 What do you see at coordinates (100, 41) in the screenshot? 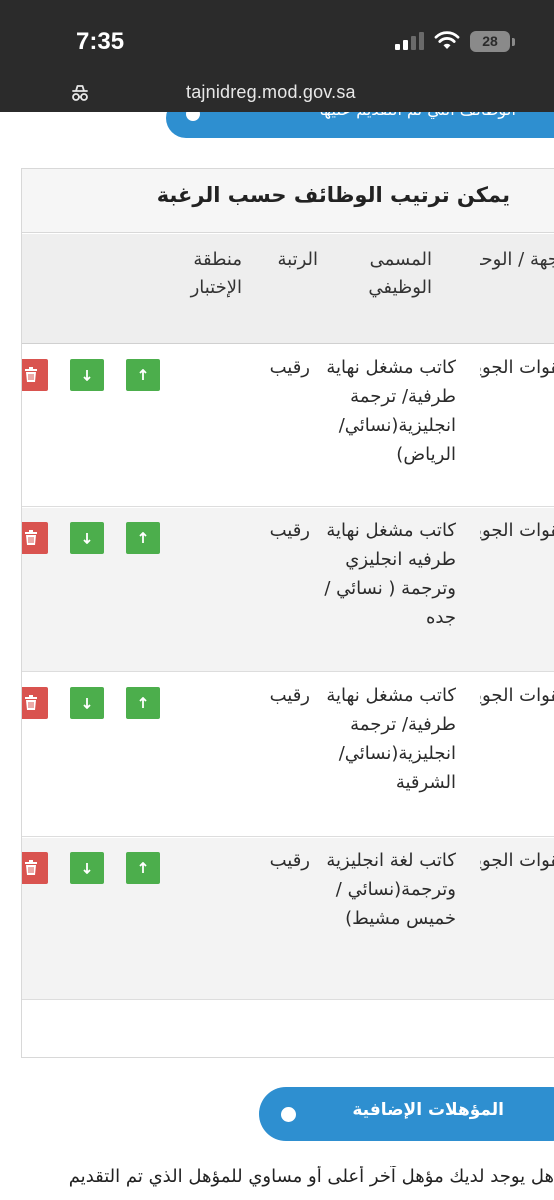
I see `status-time: 7:35` at bounding box center [100, 41].